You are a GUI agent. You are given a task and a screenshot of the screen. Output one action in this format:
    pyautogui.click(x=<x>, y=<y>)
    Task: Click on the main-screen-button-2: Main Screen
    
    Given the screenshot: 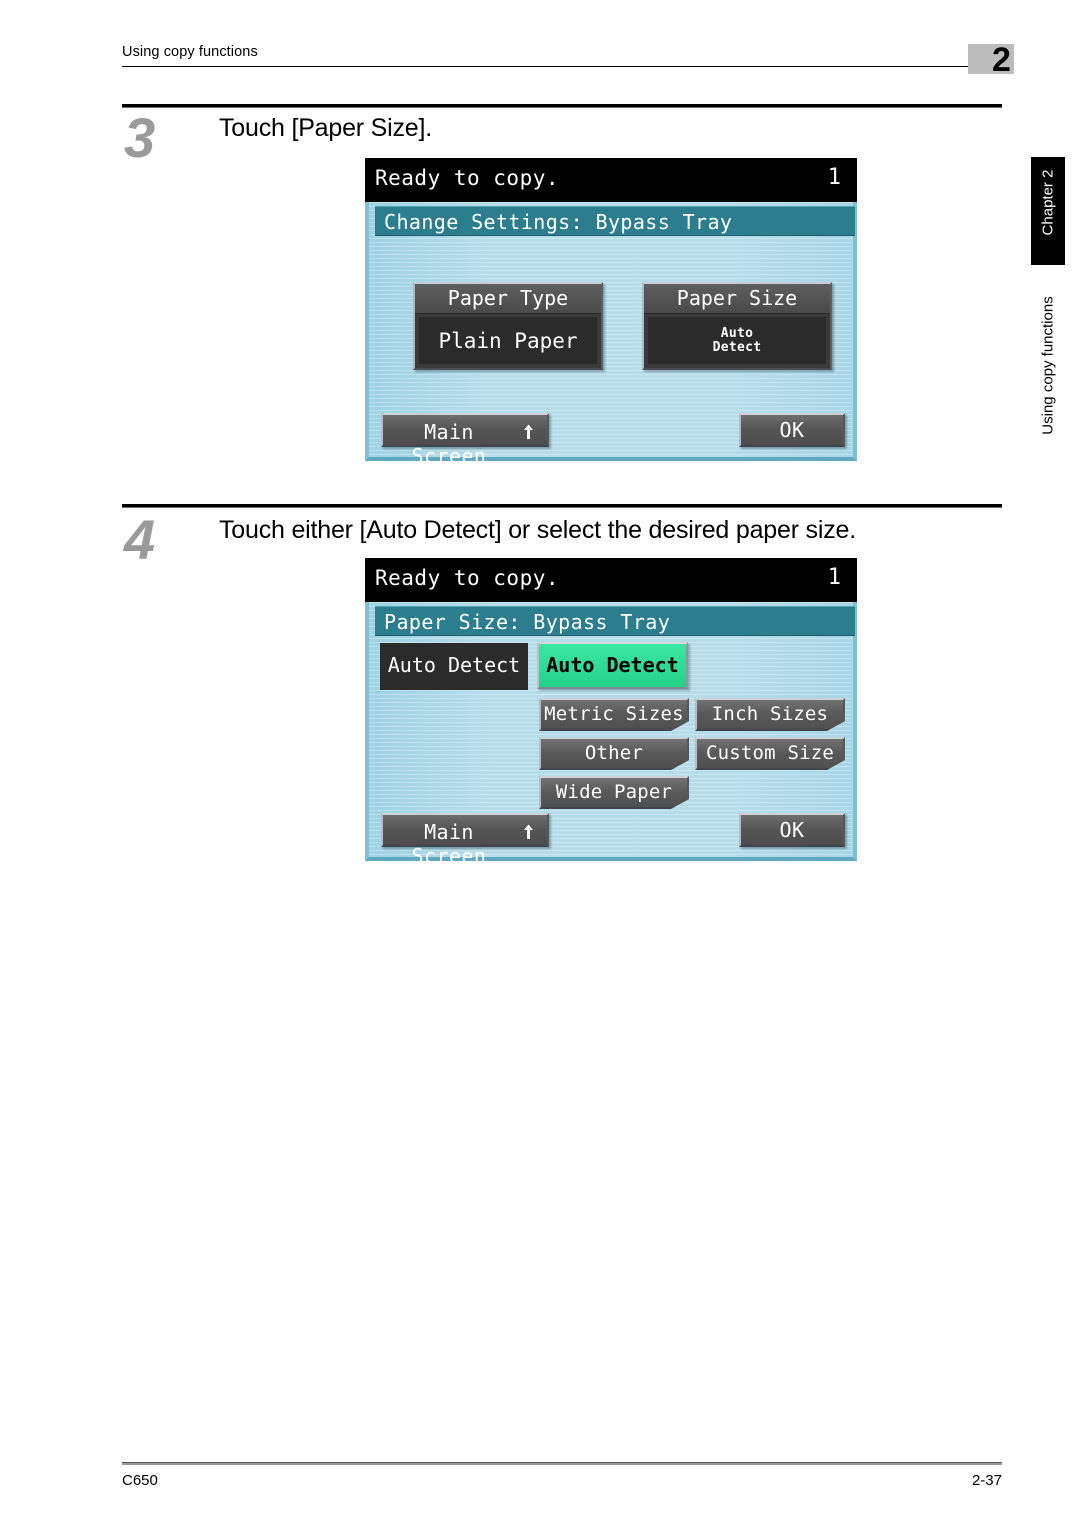 What is the action you would take?
    pyautogui.click(x=465, y=840)
    